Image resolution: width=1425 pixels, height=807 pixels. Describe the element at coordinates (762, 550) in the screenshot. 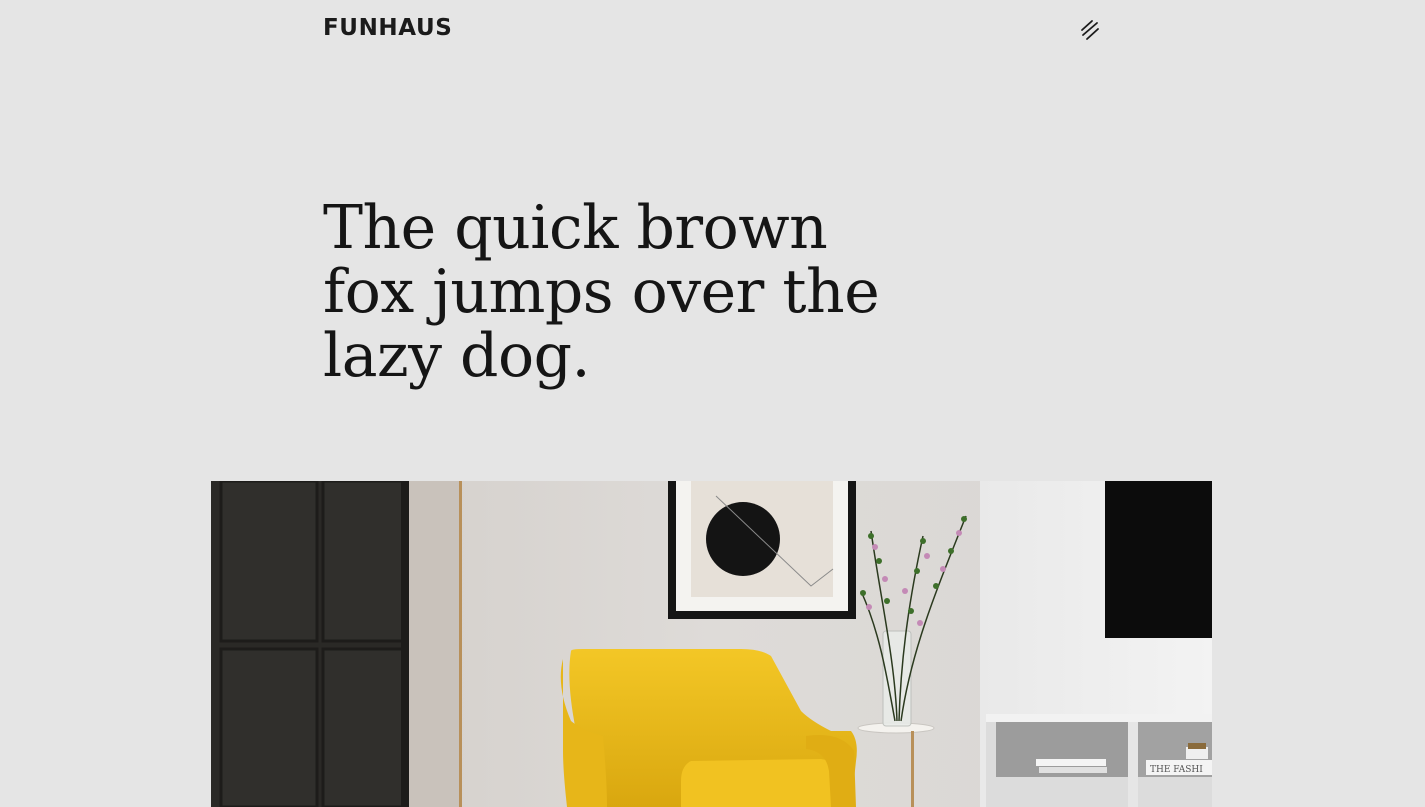

I see `framed-art` at that location.